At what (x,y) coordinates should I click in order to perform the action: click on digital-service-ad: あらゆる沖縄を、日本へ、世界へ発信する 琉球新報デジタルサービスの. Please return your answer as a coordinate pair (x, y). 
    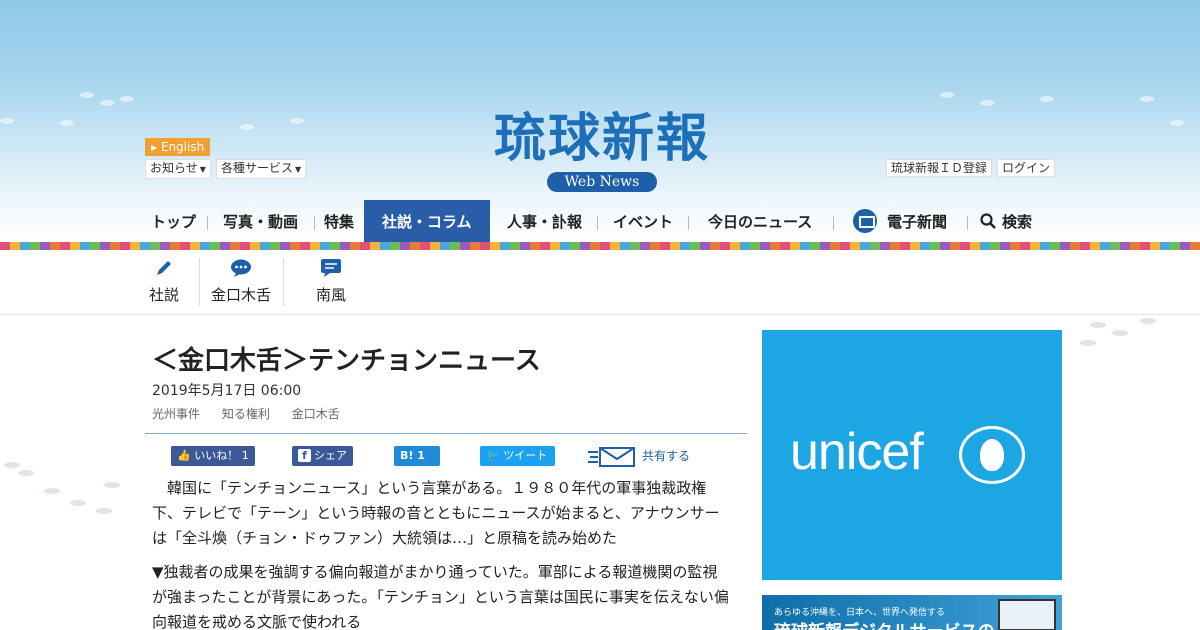
    Looking at the image, I should click on (912, 612).